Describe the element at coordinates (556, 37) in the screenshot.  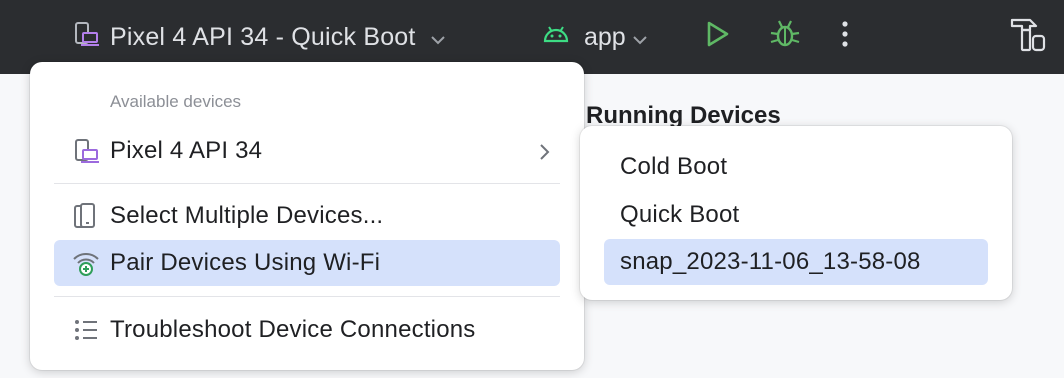
I see `android-icon` at that location.